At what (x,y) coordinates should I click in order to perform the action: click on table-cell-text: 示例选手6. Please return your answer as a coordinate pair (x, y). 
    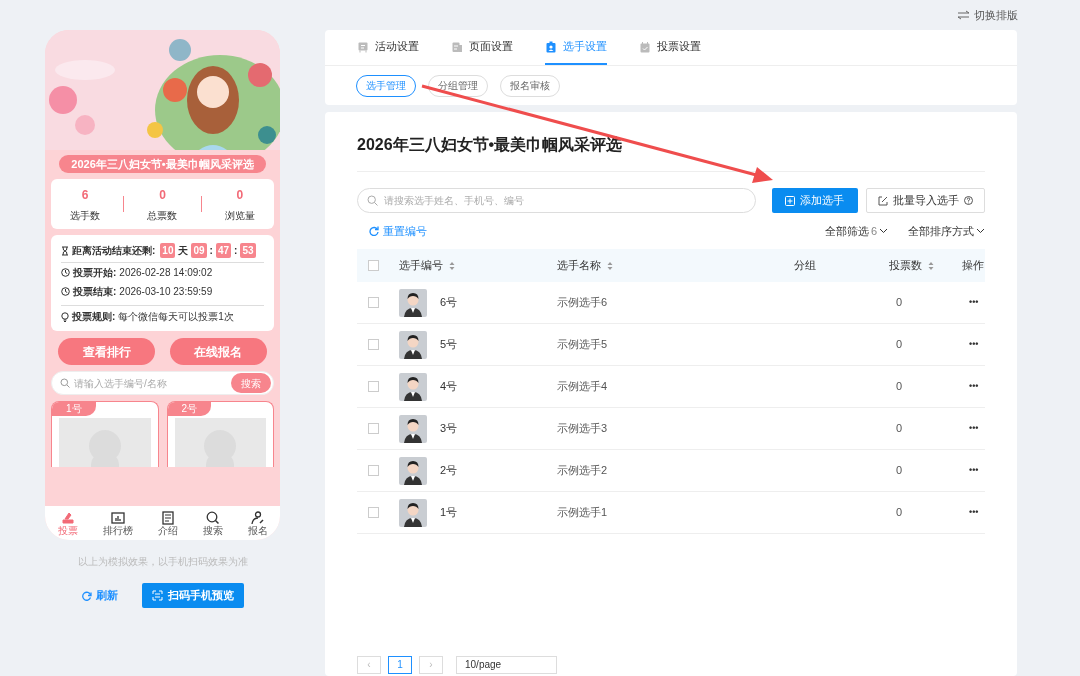
    Looking at the image, I should click on (583, 303).